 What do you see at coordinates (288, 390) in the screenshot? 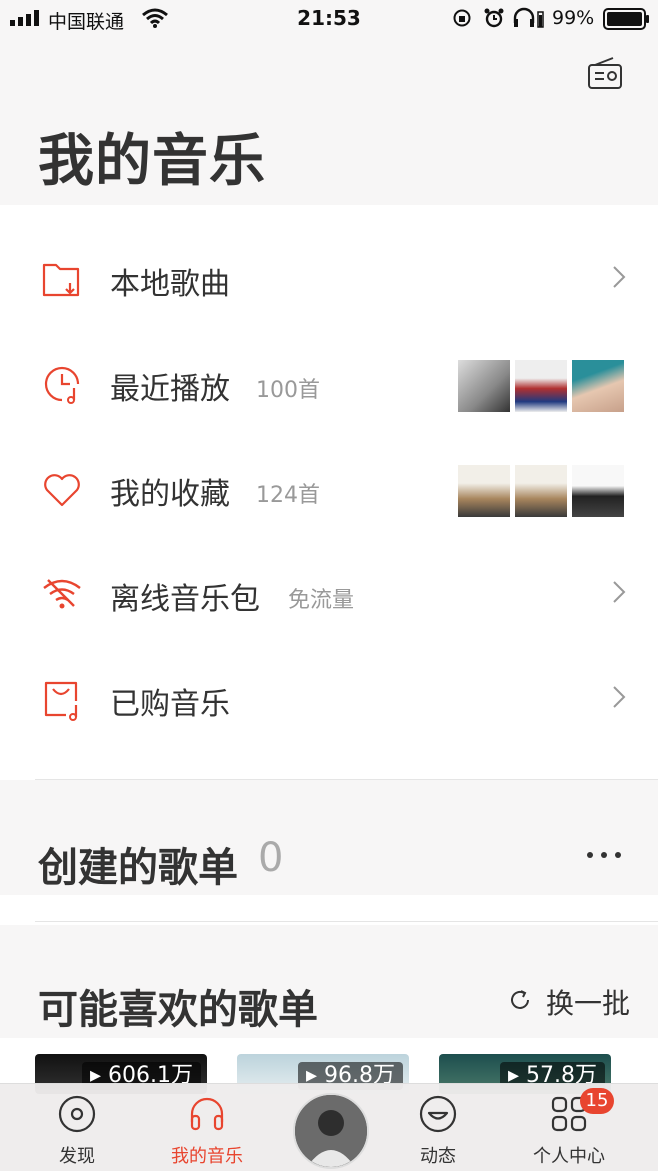
I see `menu-item-count: 100首` at bounding box center [288, 390].